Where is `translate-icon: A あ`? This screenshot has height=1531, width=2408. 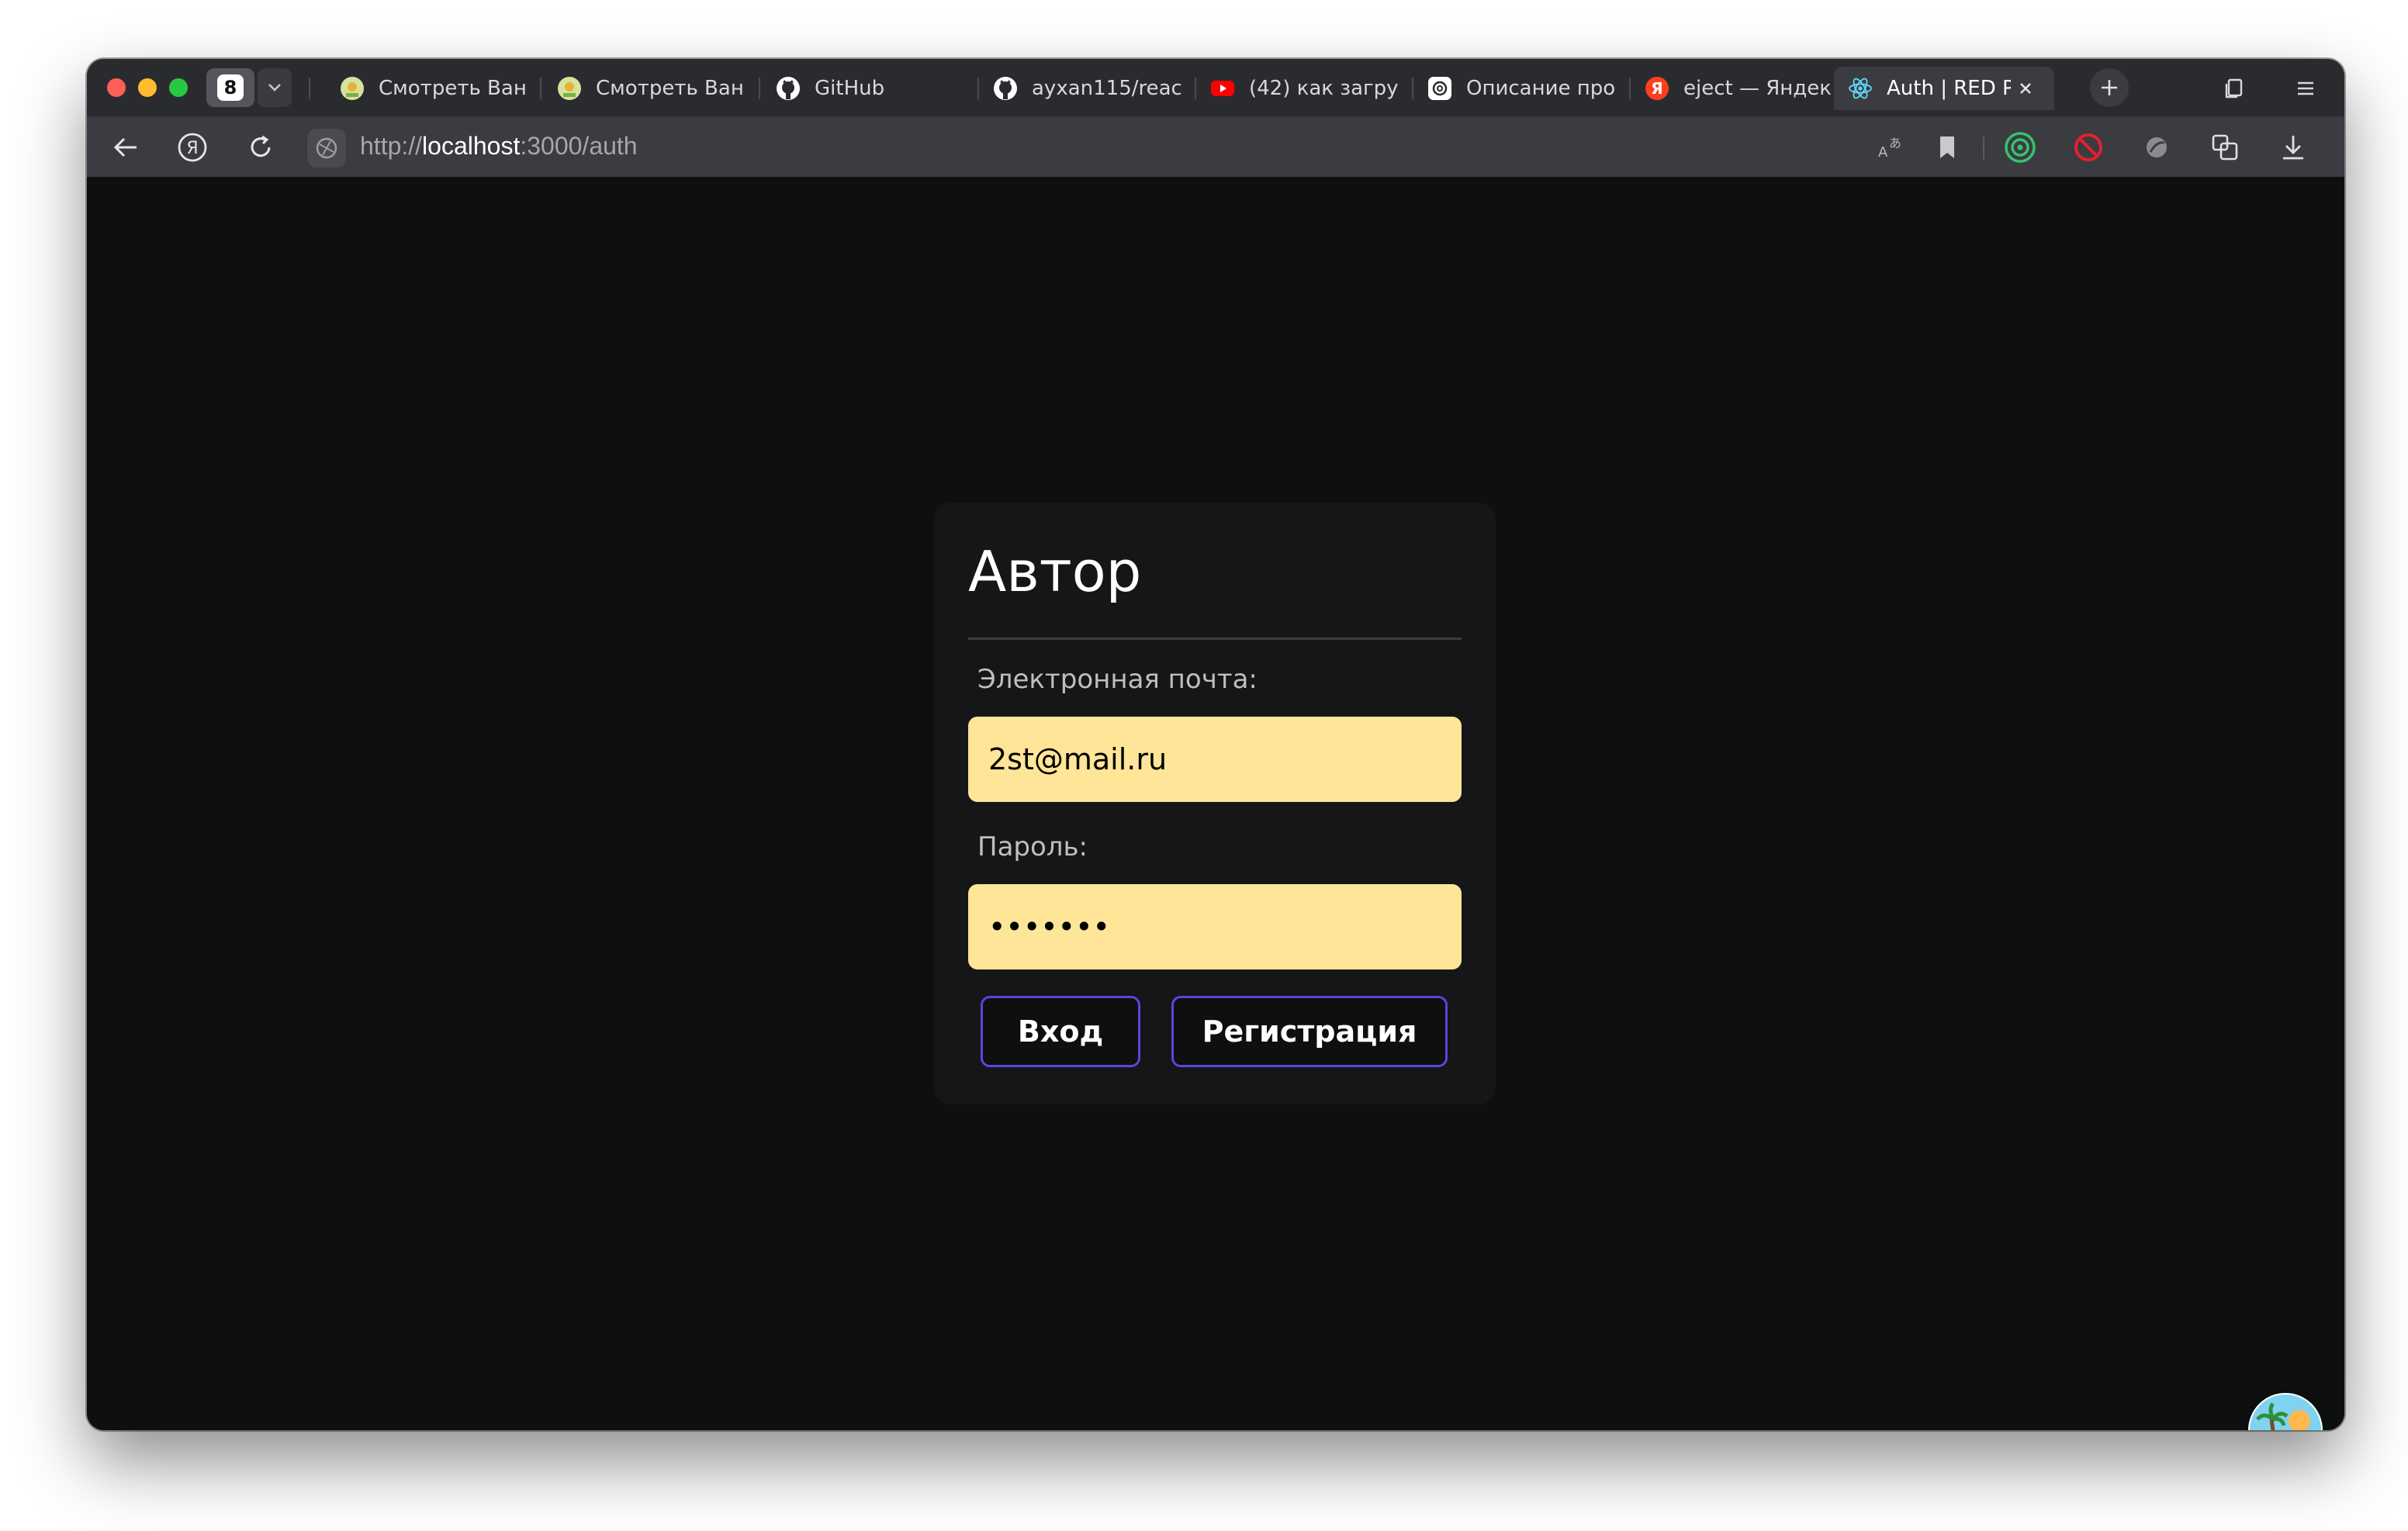
translate-icon: A あ is located at coordinates (1889, 148).